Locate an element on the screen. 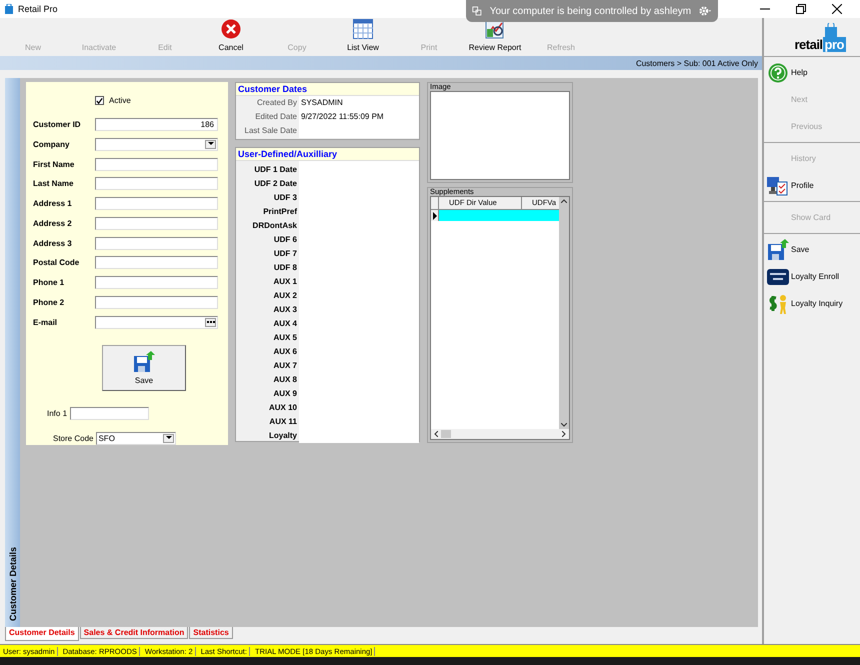 This screenshot has height=665, width=860. ellipsis-icon is located at coordinates (210, 322).